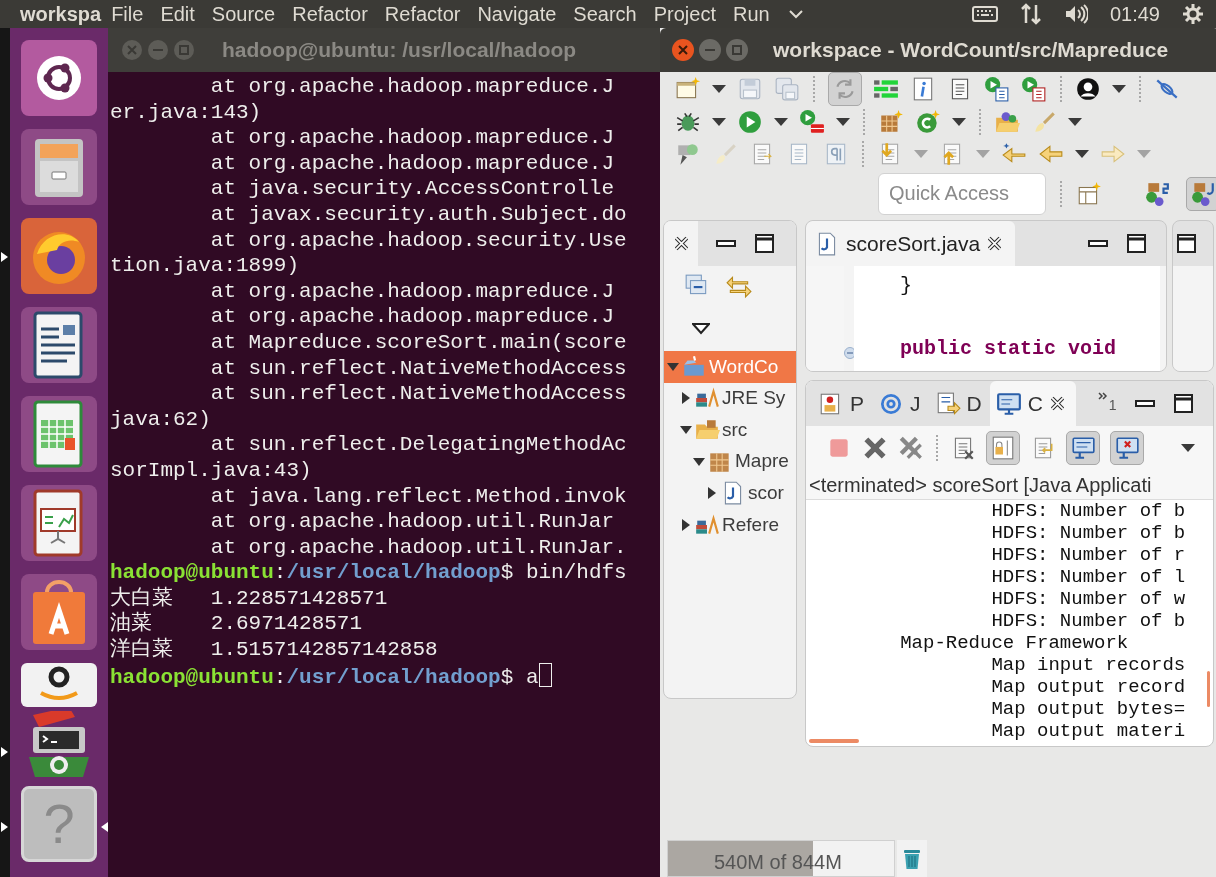 This screenshot has height=877, width=1216. I want to click on terminal-line: at sun.reflect.DelegatingMethodAc, so click(418, 445).